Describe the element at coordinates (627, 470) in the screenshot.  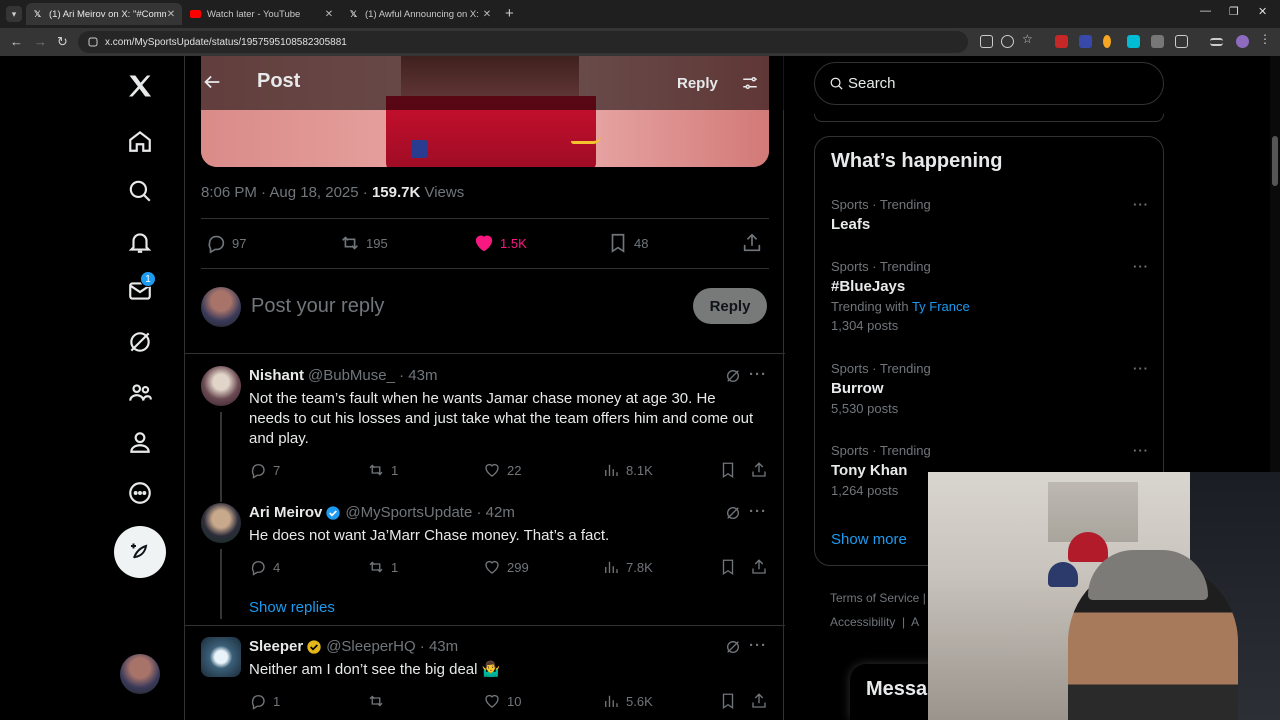
I see `views-button: 8.1K` at that location.